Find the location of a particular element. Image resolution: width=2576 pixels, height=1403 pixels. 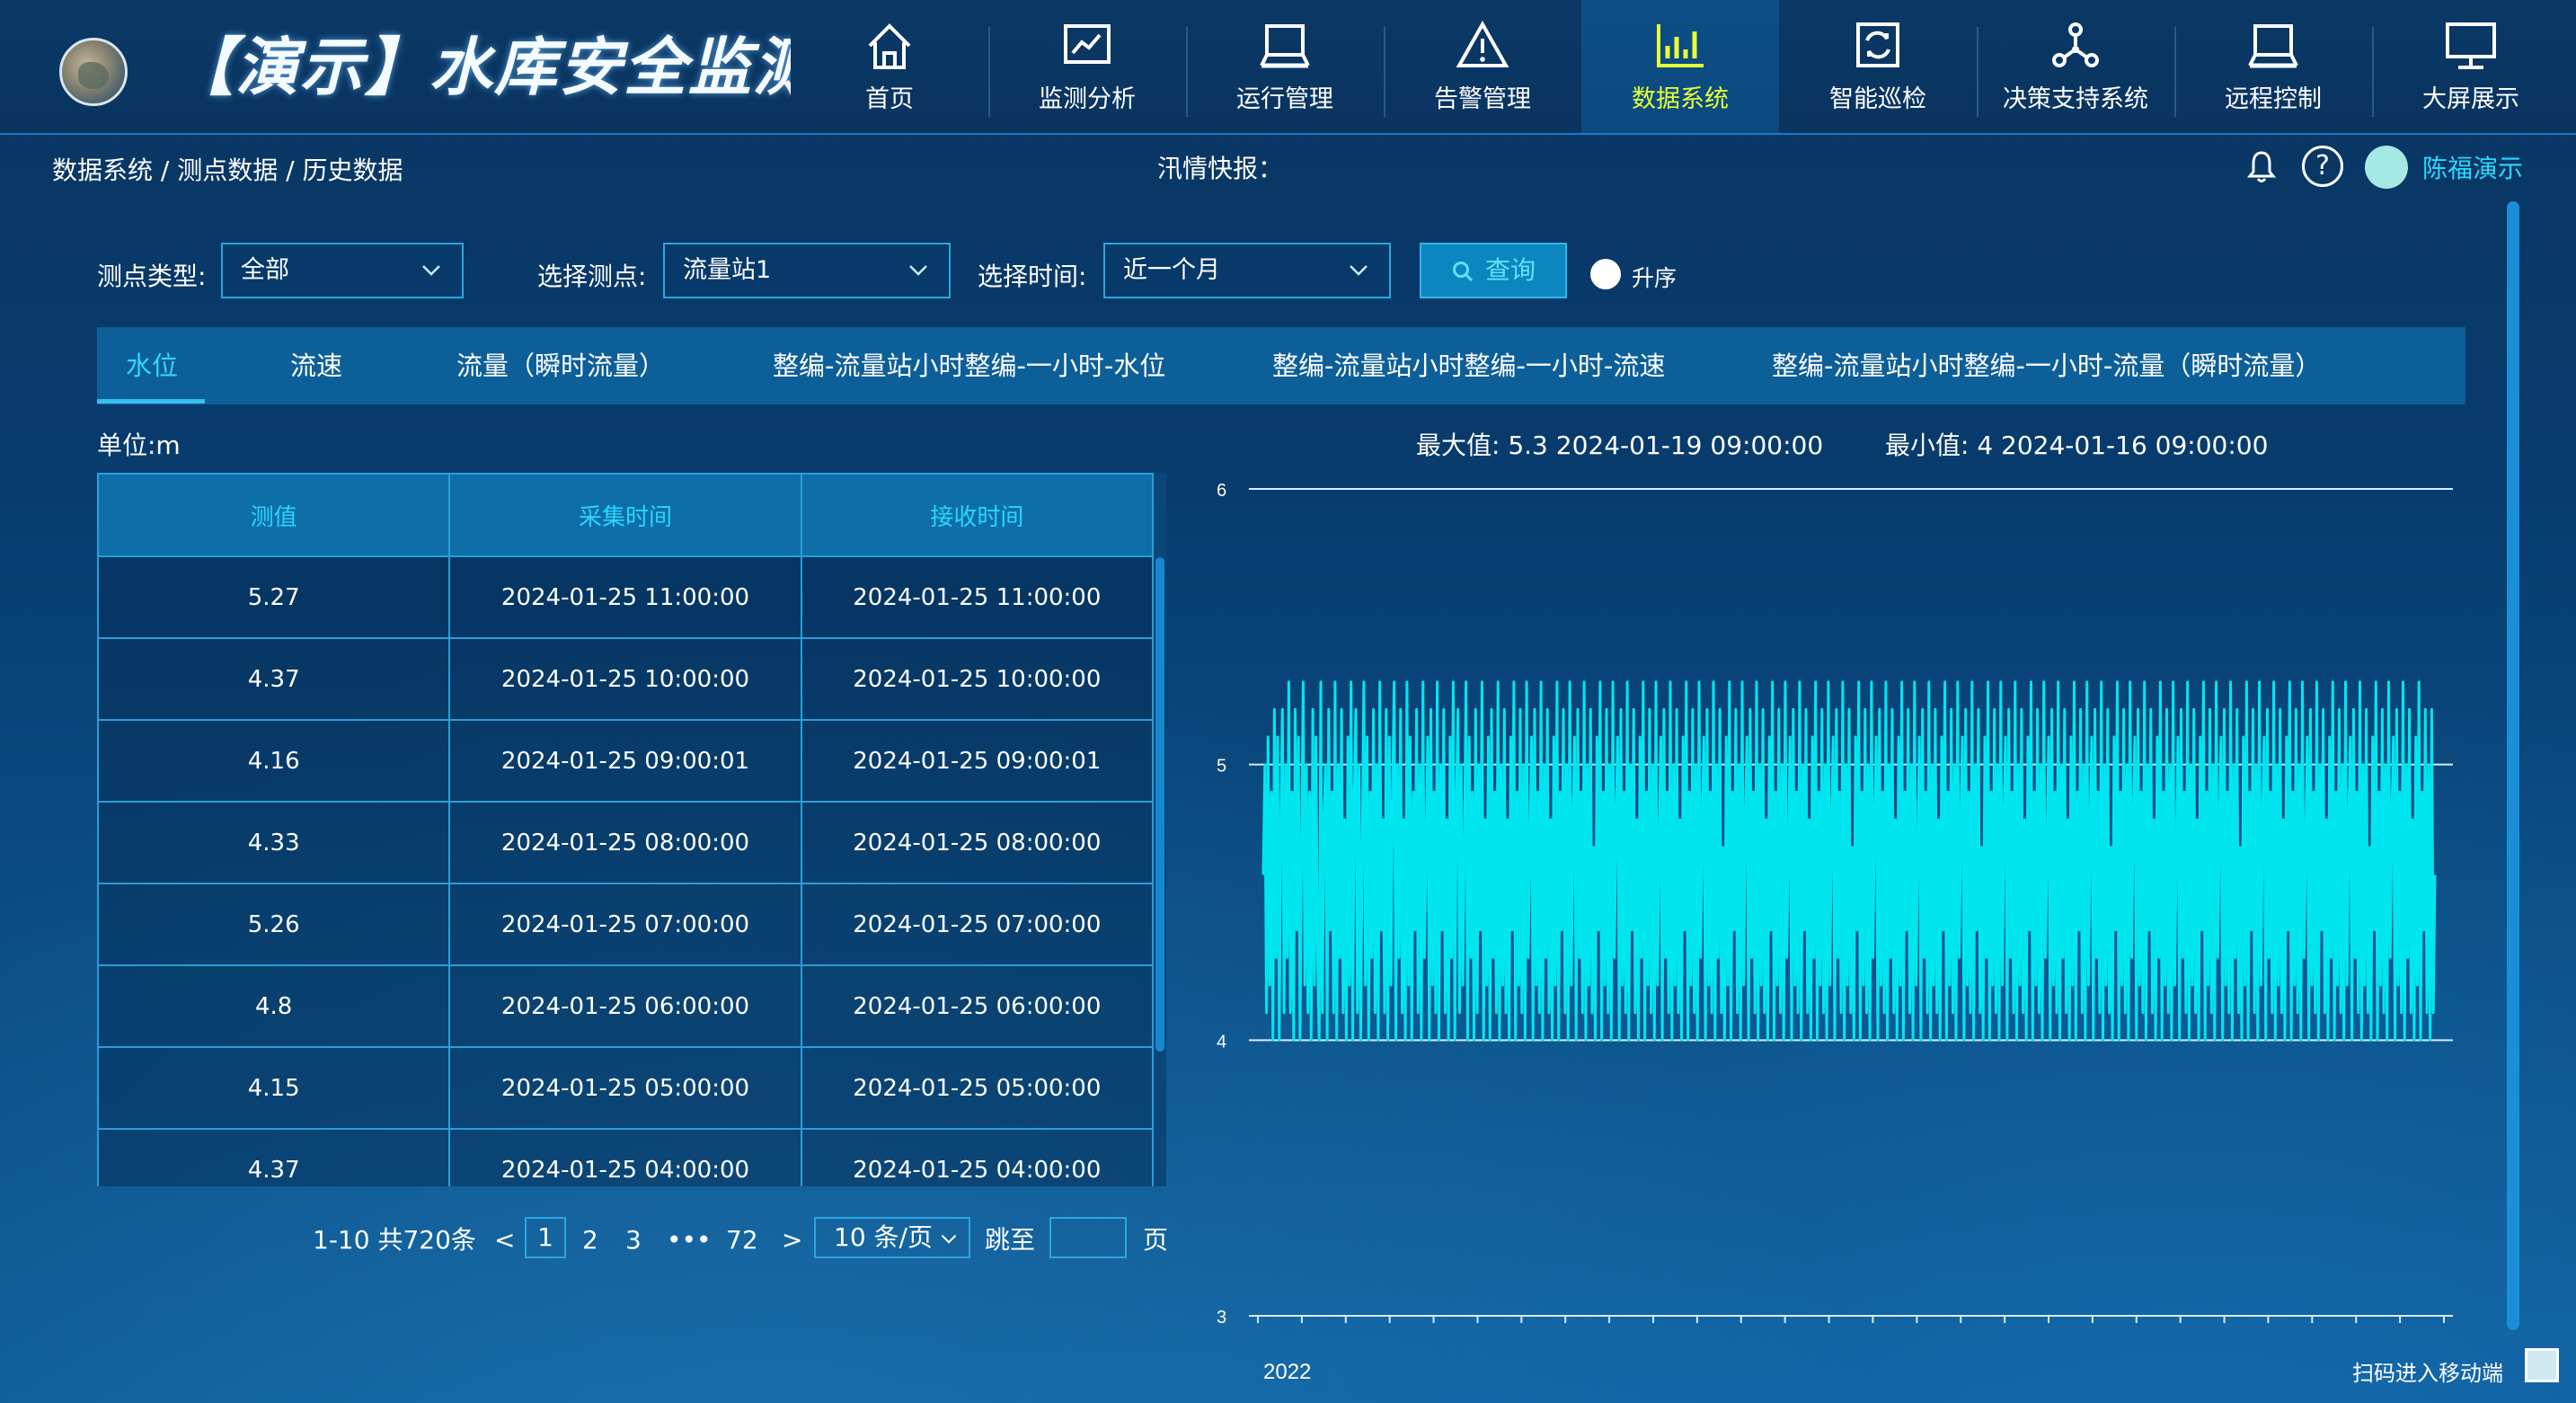

tab-velocity: 流速 is located at coordinates (316, 366).